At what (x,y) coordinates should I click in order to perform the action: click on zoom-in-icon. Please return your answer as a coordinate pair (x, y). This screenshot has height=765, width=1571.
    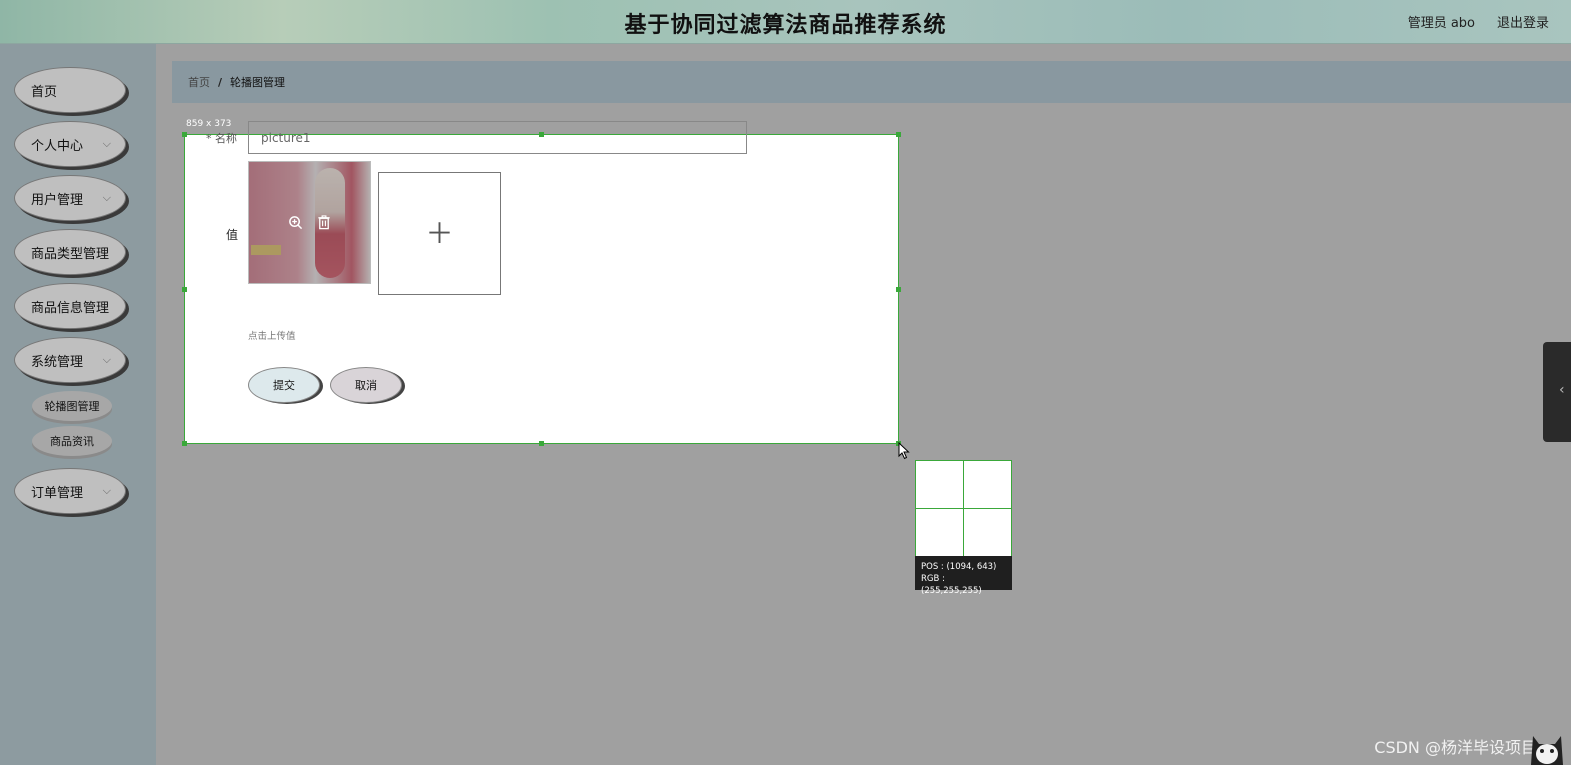
    Looking at the image, I should click on (295, 222).